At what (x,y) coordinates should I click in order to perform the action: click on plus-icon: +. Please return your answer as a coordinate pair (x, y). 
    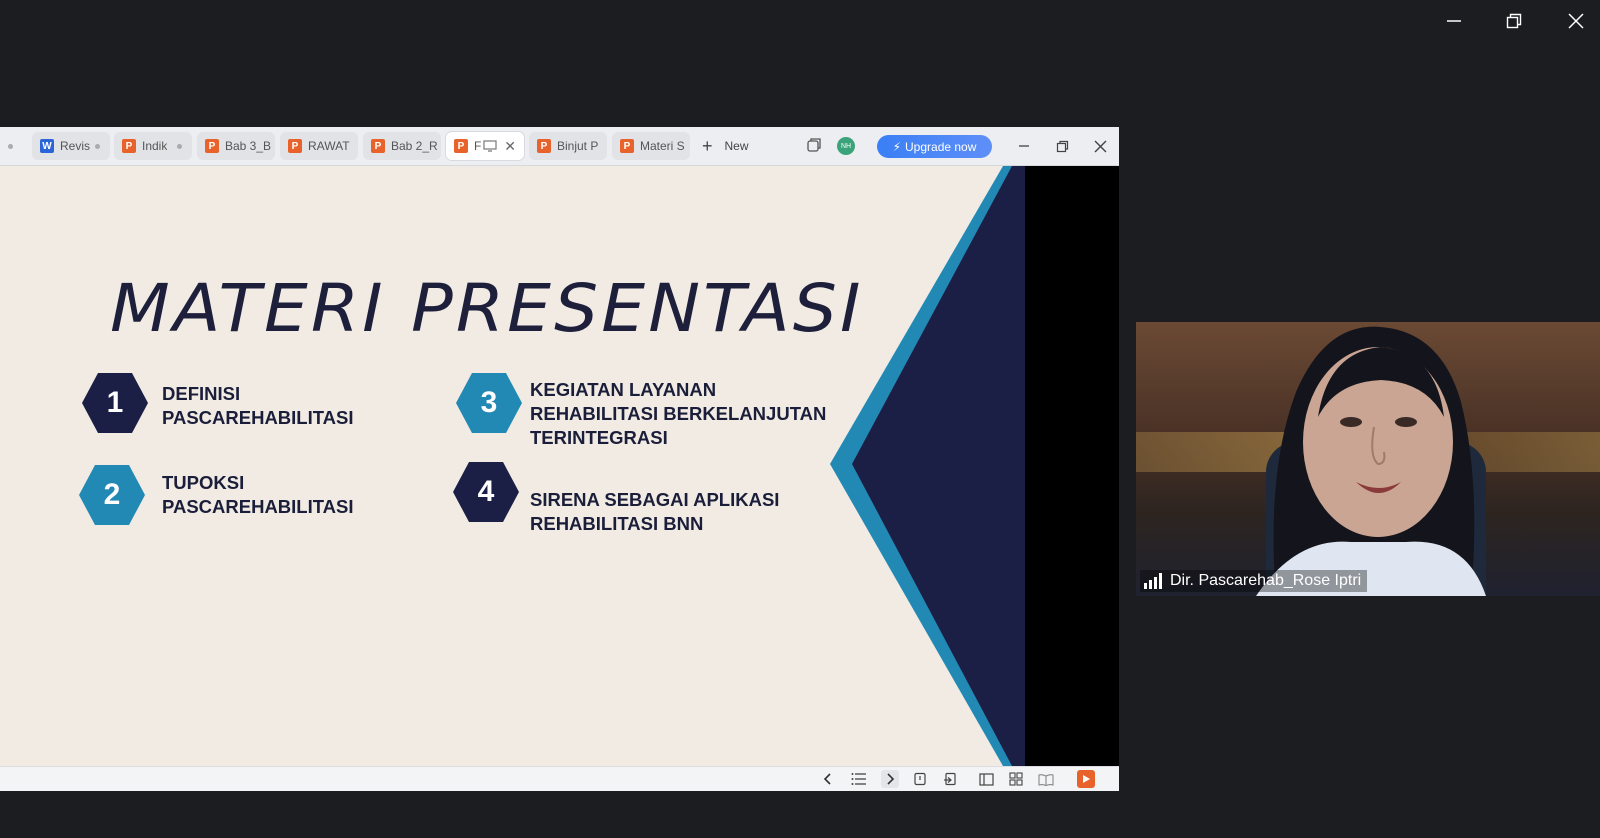
    Looking at the image, I should click on (707, 145).